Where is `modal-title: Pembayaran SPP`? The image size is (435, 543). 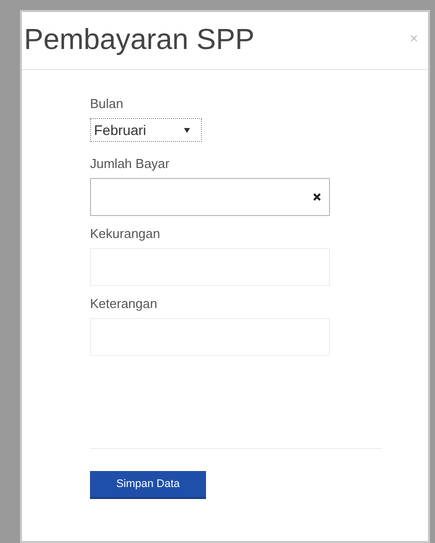
modal-title: Pembayaran SPP is located at coordinates (139, 40).